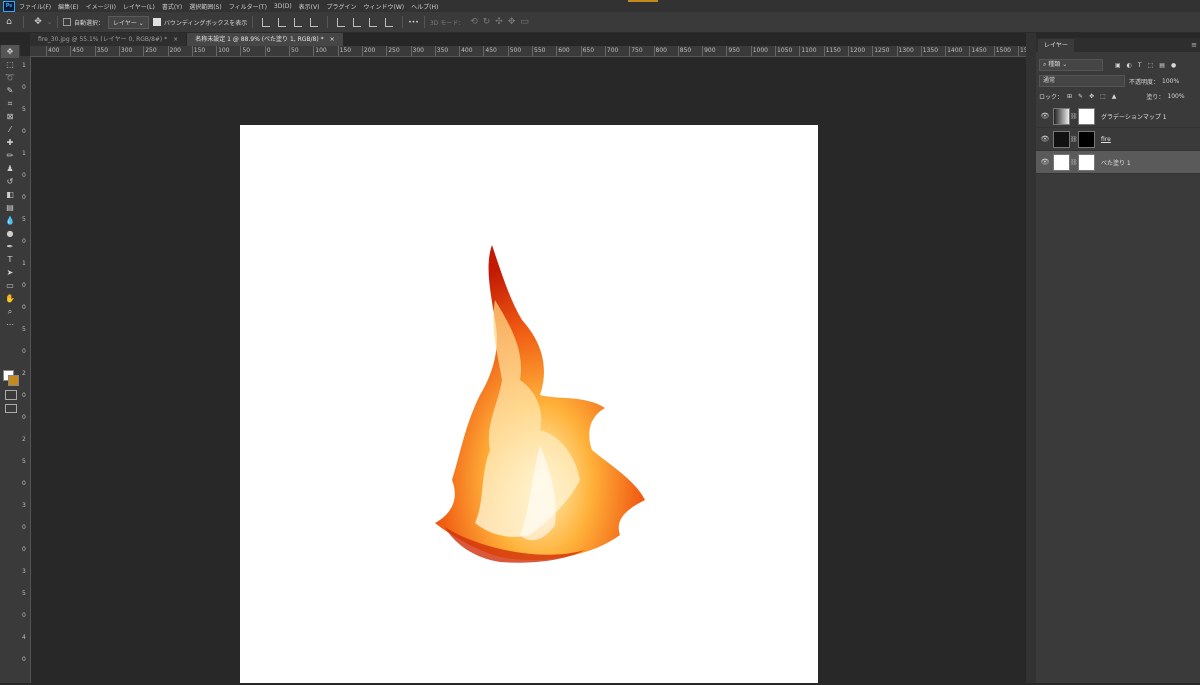  Describe the element at coordinates (11, 408) in the screenshot. I see `screen-mode-icon` at that location.